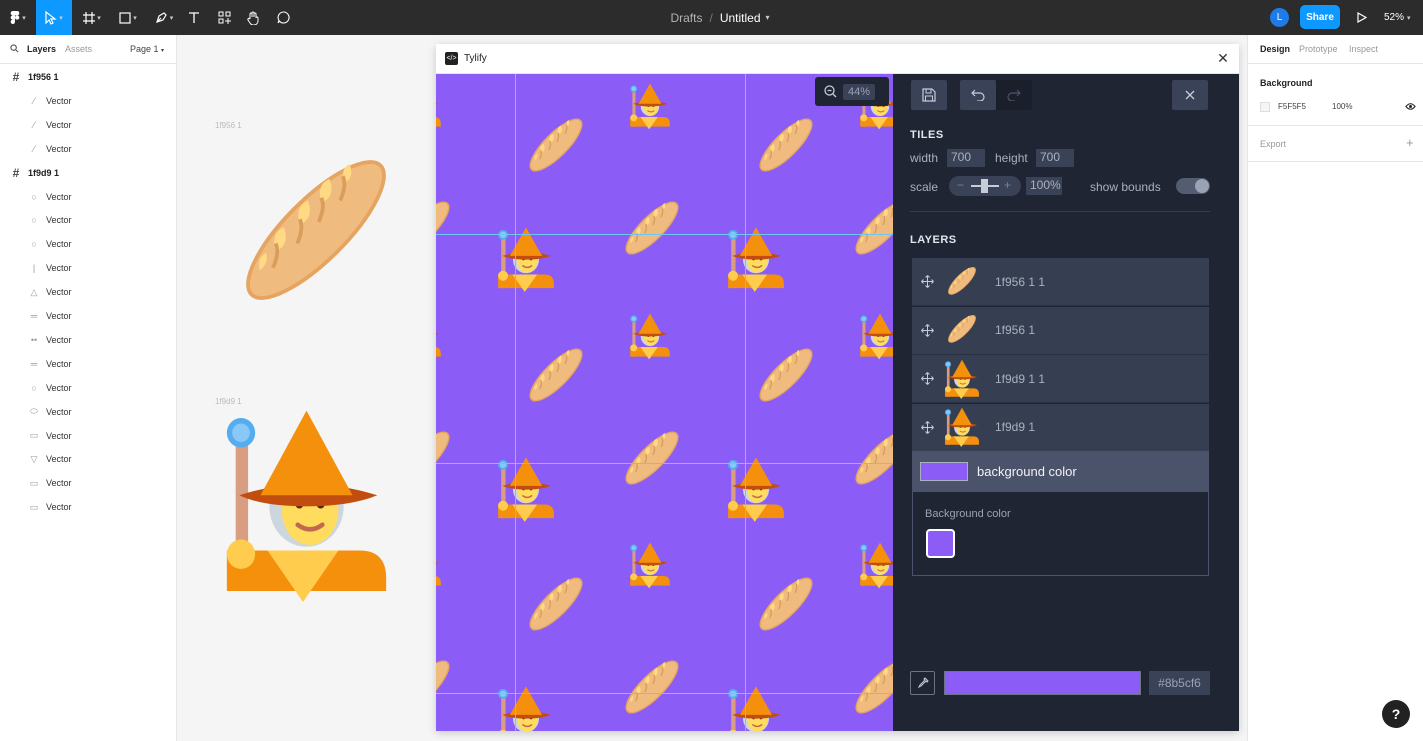 The image size is (1423, 741). Describe the element at coordinates (253, 17) in the screenshot. I see `hand-tool-button` at that location.